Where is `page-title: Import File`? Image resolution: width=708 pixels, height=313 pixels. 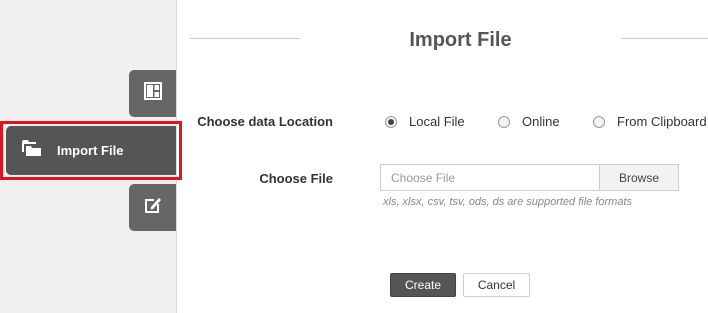
page-title: Import File is located at coordinates (460, 40).